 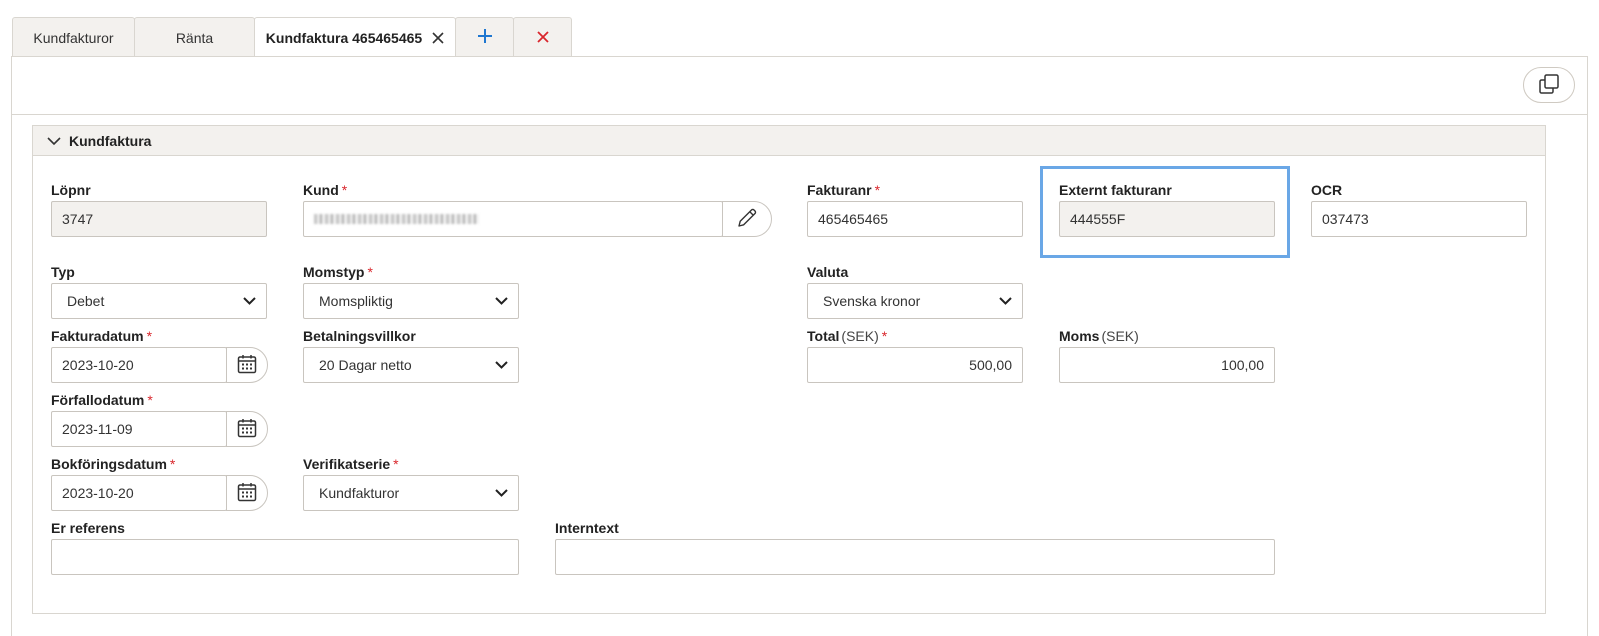 I want to click on total-label: Total (SEK) *, so click(x=847, y=336).